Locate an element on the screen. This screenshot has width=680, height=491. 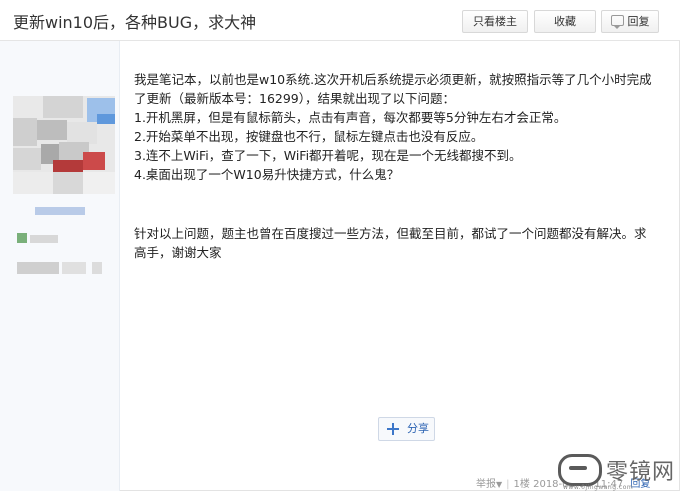
watermark-brand: 零镜网 is located at coordinates (641, 472).